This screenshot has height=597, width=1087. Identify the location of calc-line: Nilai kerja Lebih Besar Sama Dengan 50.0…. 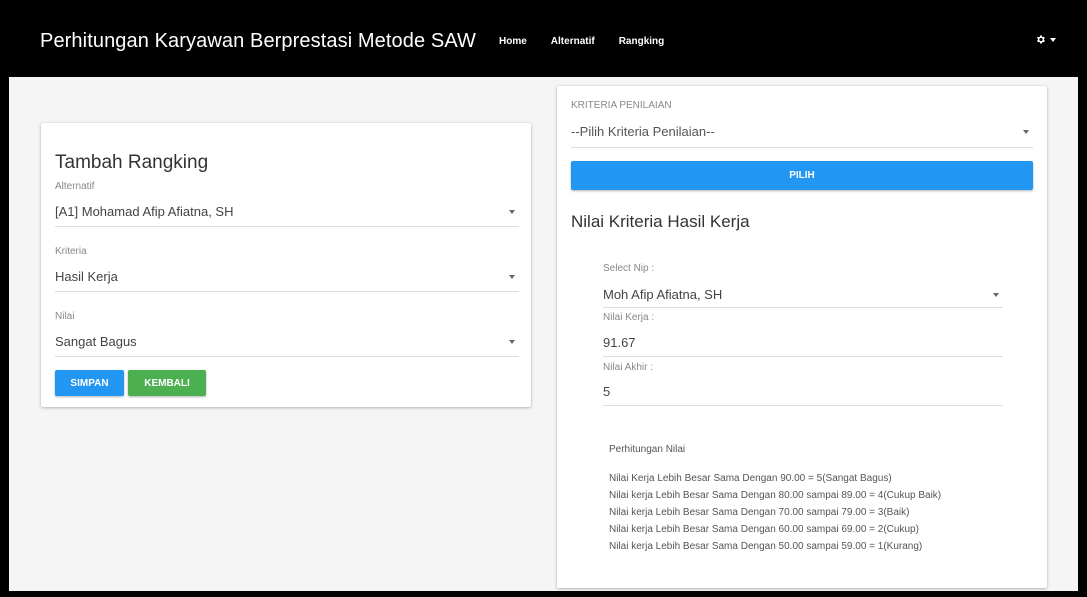
(766, 546).